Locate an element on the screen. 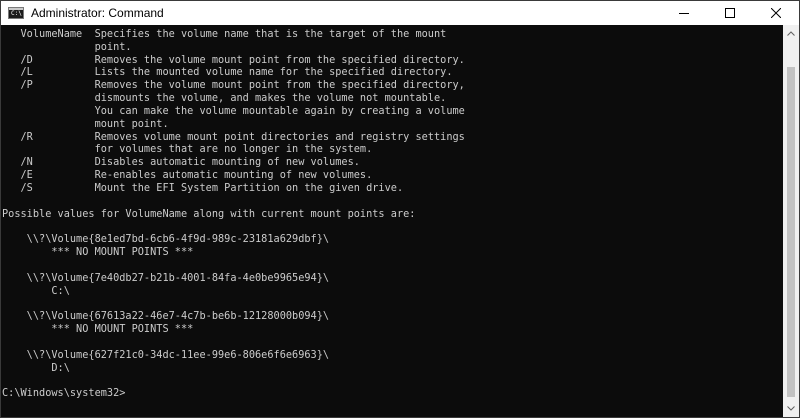 The height and width of the screenshot is (418, 800). window-title: Administrator: Command is located at coordinates (97, 13).